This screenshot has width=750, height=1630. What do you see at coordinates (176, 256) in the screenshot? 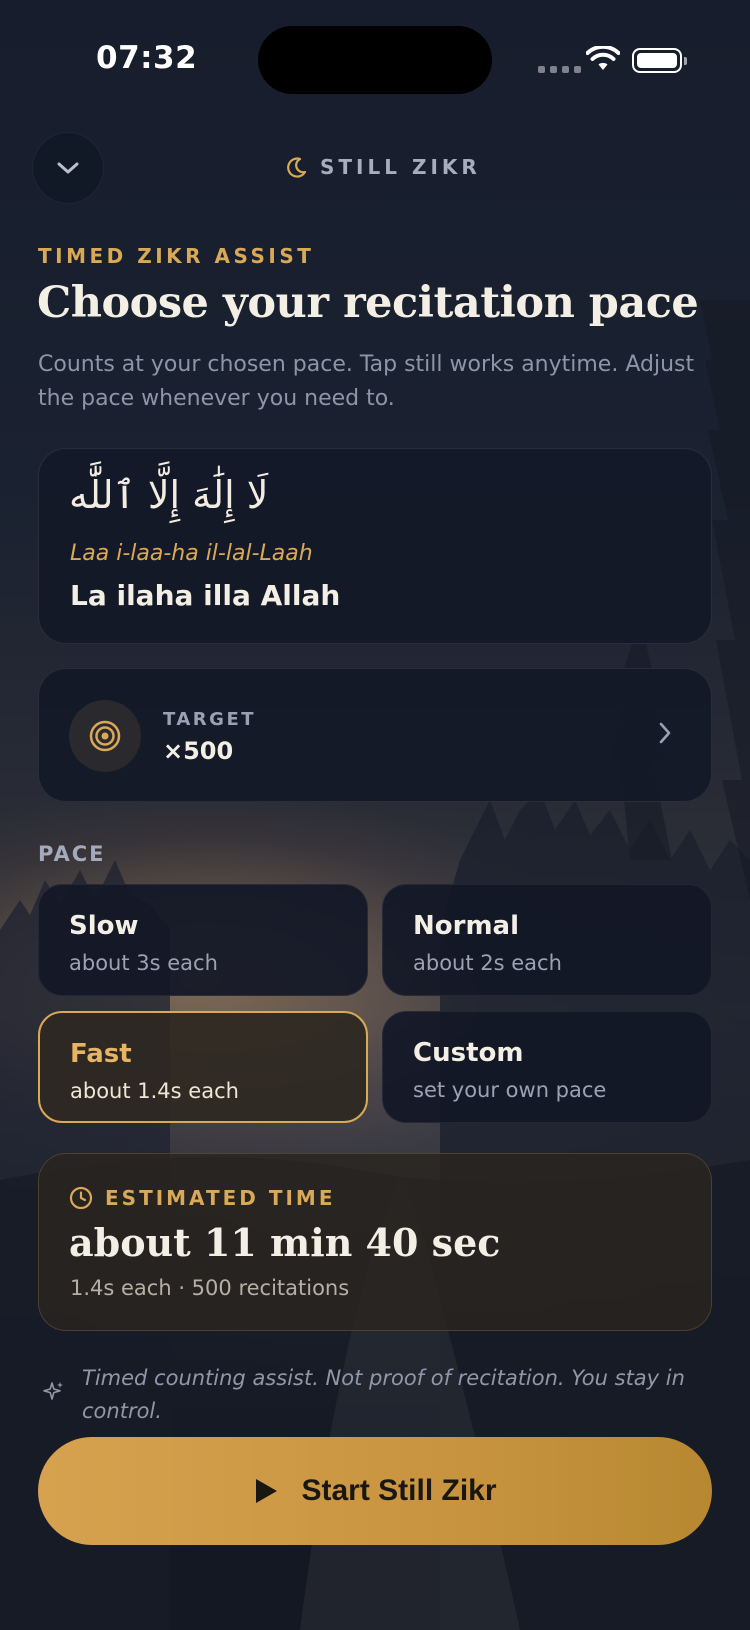
I see `eyebrow-label: TIMED ZIKR ASSIST` at bounding box center [176, 256].